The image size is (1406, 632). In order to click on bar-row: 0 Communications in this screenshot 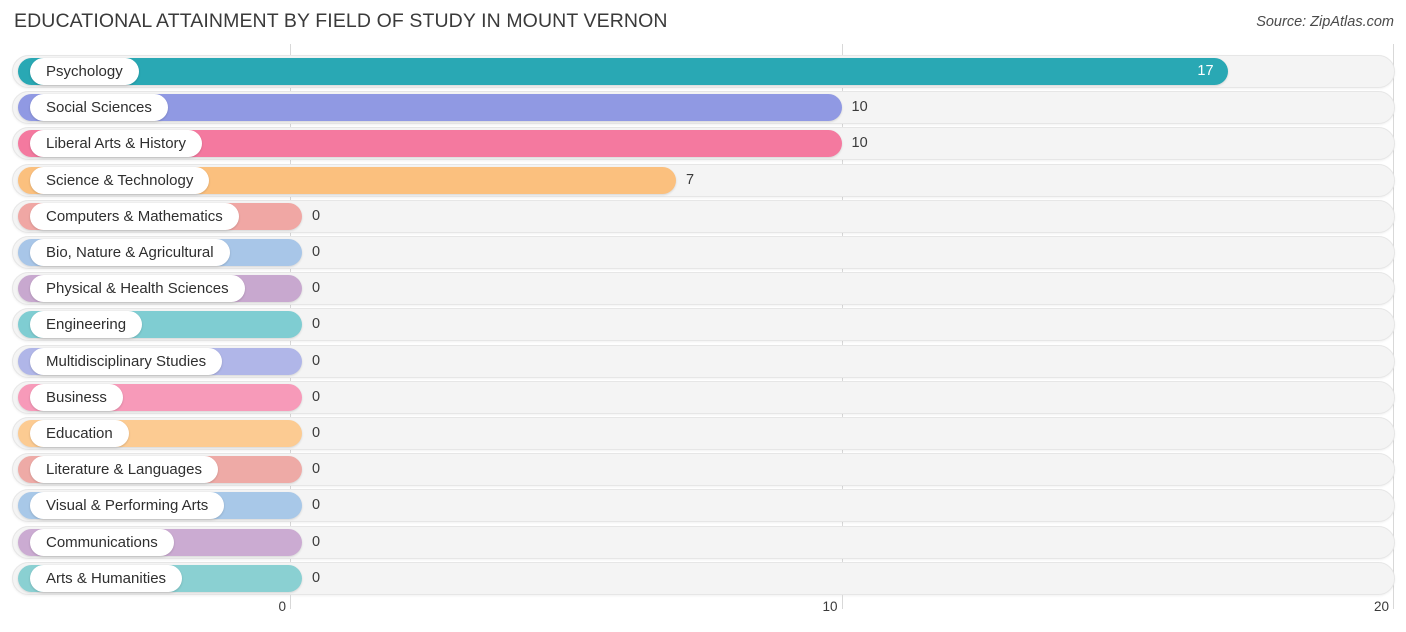, I will do `click(703, 542)`.